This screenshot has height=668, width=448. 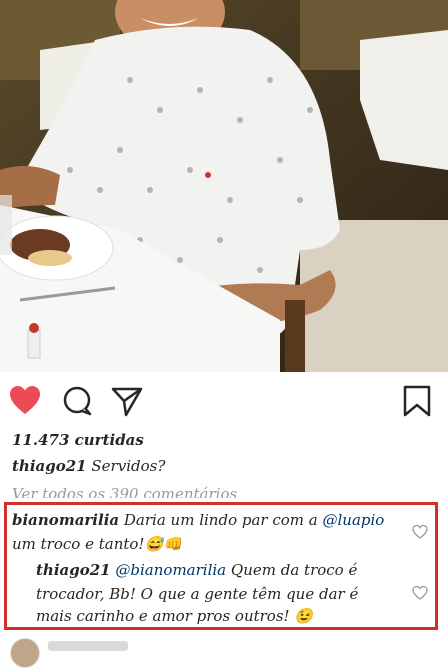 I want to click on reply-1-like-icon, so click(x=420, y=593).